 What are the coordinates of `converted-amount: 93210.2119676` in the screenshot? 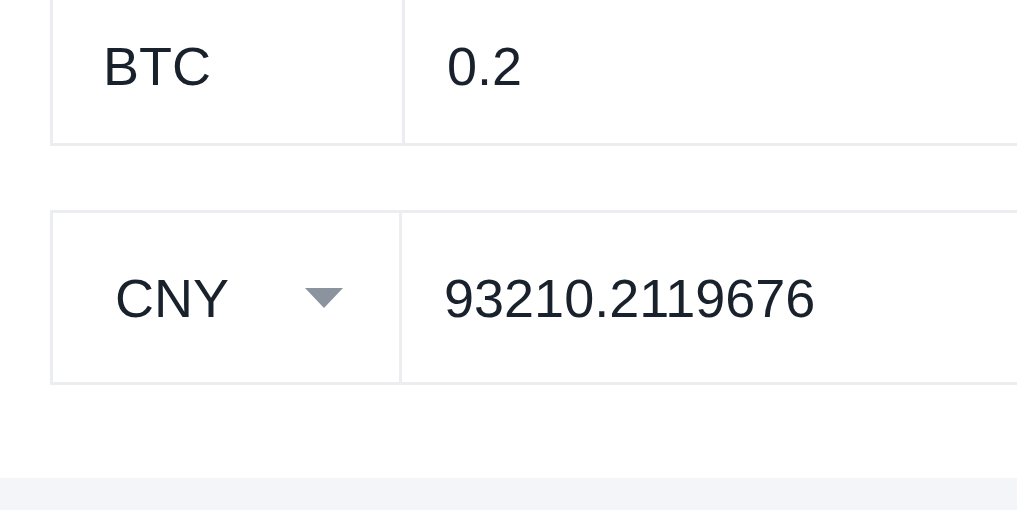 It's located at (629, 297).